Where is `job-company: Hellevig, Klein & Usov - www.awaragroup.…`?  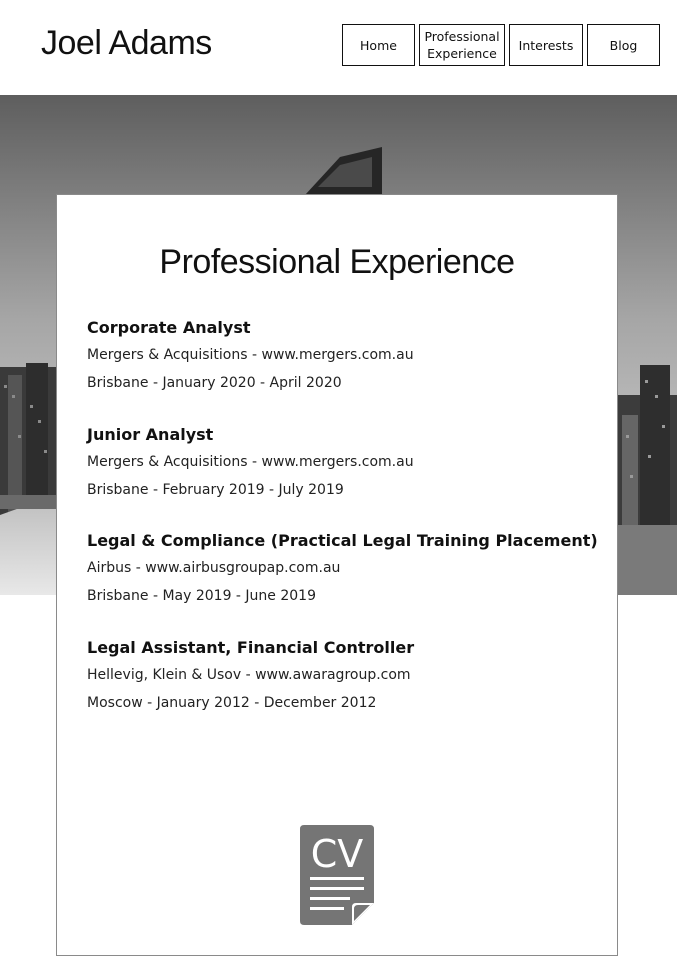 job-company: Hellevig, Klein & Usov - www.awaragroup.… is located at coordinates (249, 675).